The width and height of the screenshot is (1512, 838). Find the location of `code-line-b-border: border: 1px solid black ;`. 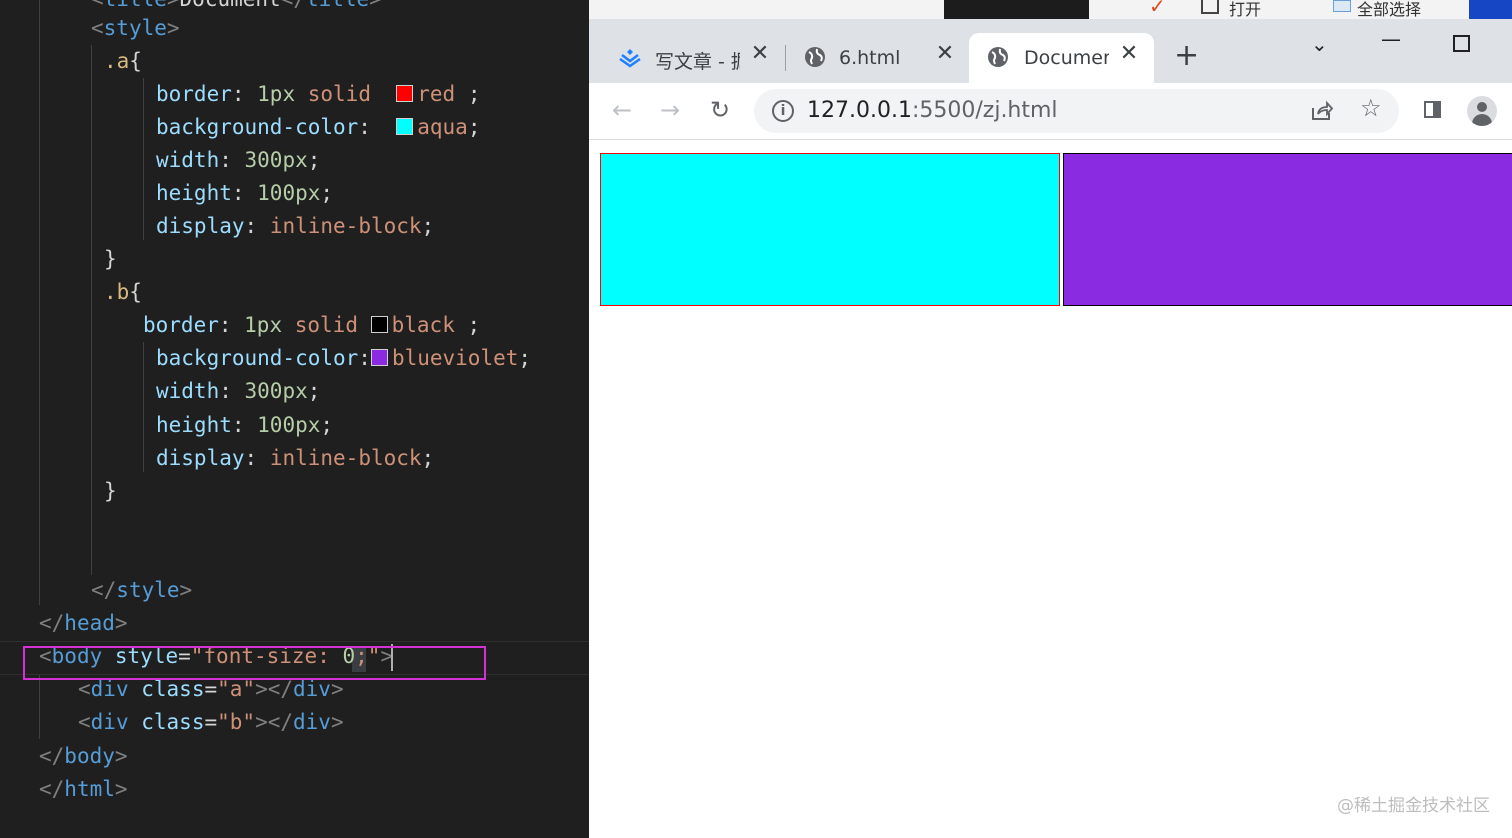

code-line-b-border: border: 1px solid black ; is located at coordinates (312, 325).